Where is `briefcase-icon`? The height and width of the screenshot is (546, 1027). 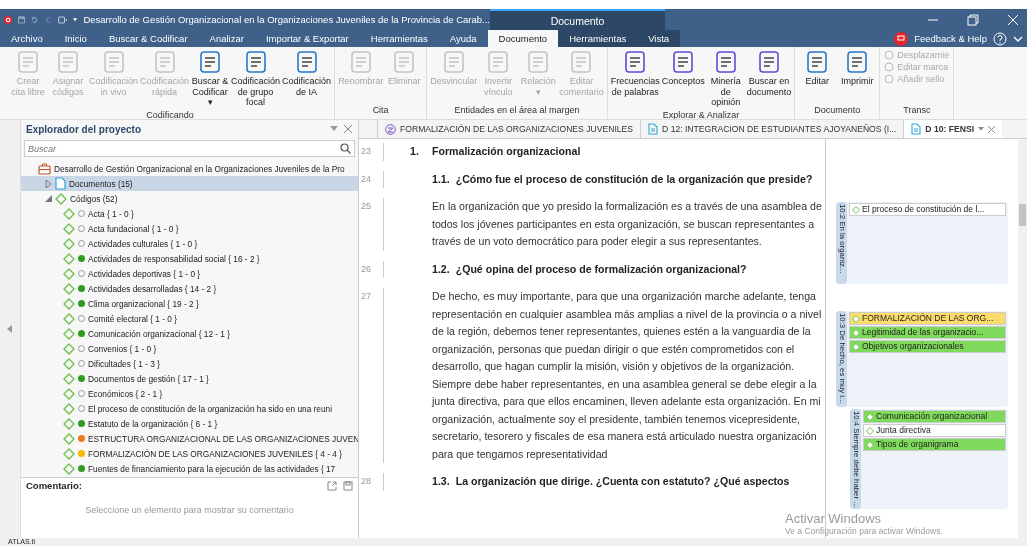 briefcase-icon is located at coordinates (44, 168).